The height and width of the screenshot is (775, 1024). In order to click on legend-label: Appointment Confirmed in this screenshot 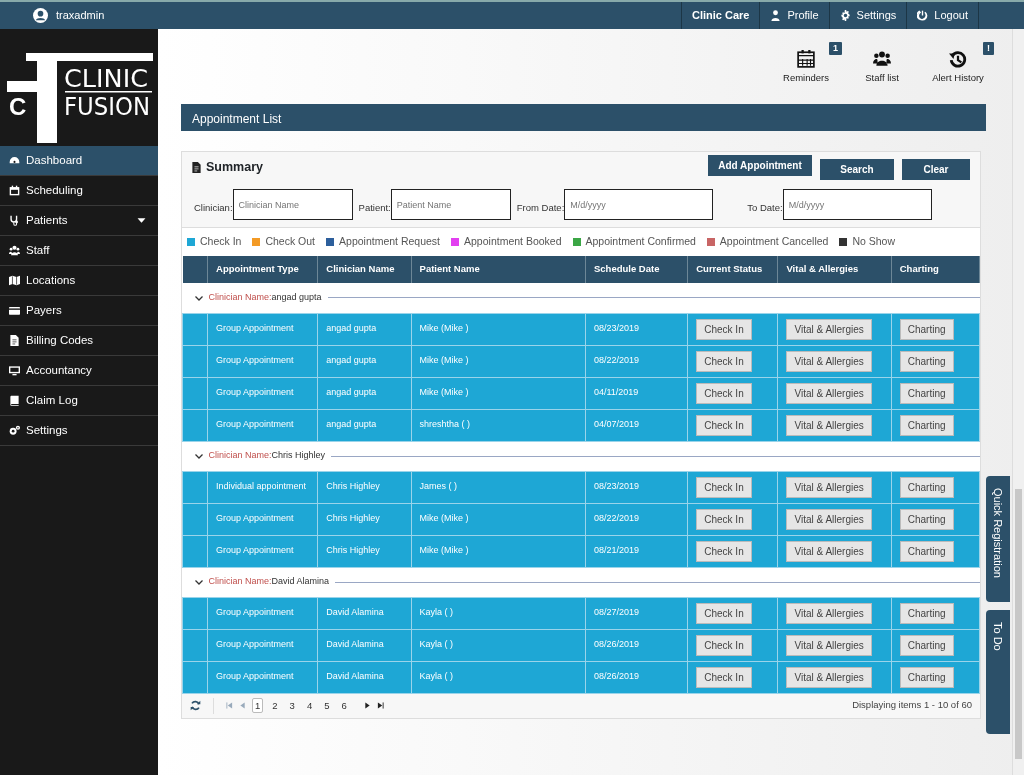, I will do `click(640, 242)`.